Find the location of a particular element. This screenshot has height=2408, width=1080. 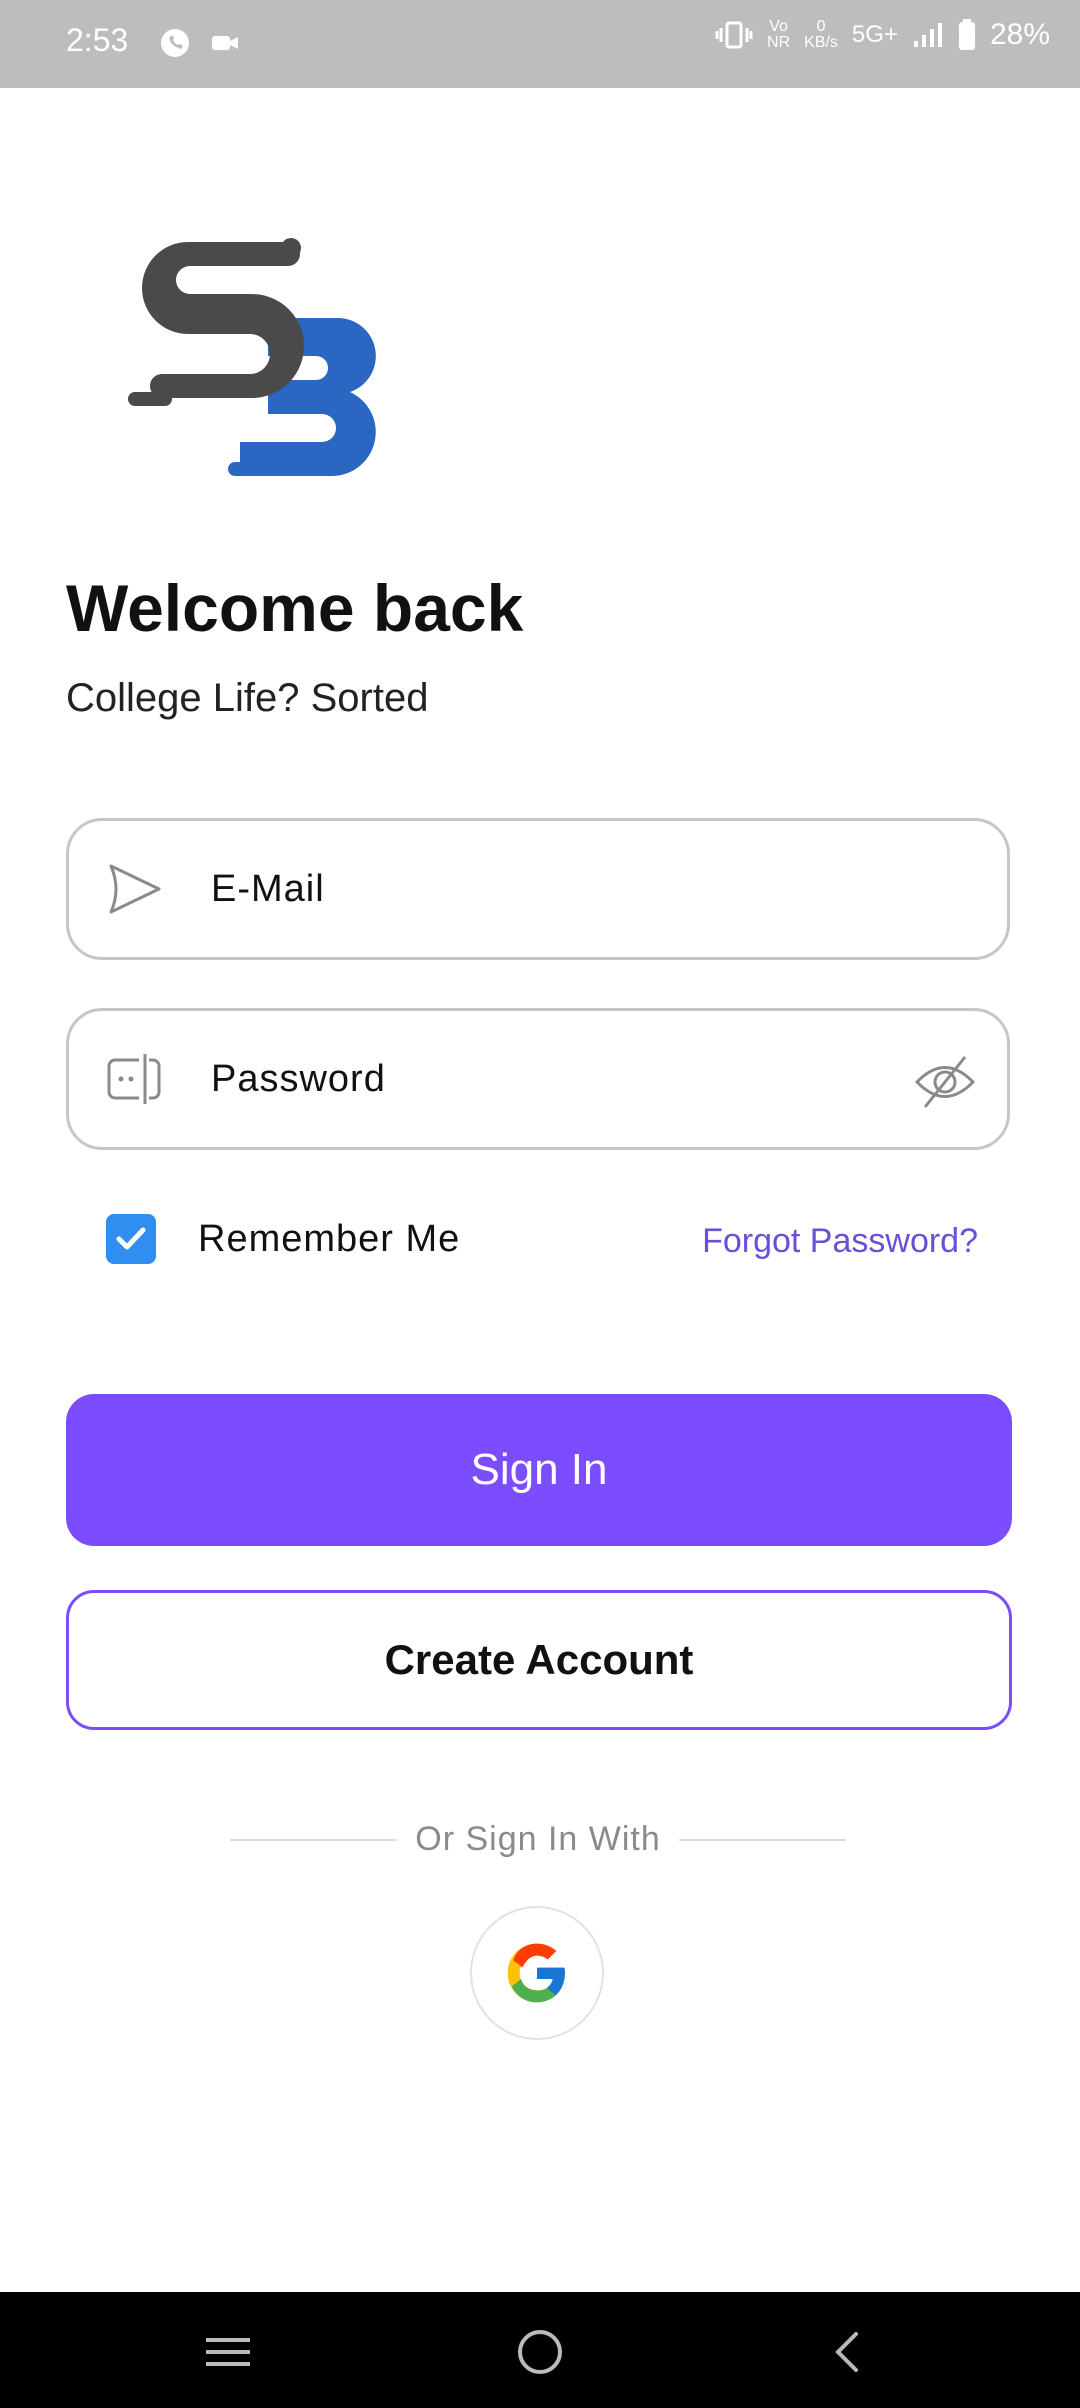

status-bar: 2:53 Vo NR 0 KB/s 5G+ 28% is located at coordinates (540, 44).